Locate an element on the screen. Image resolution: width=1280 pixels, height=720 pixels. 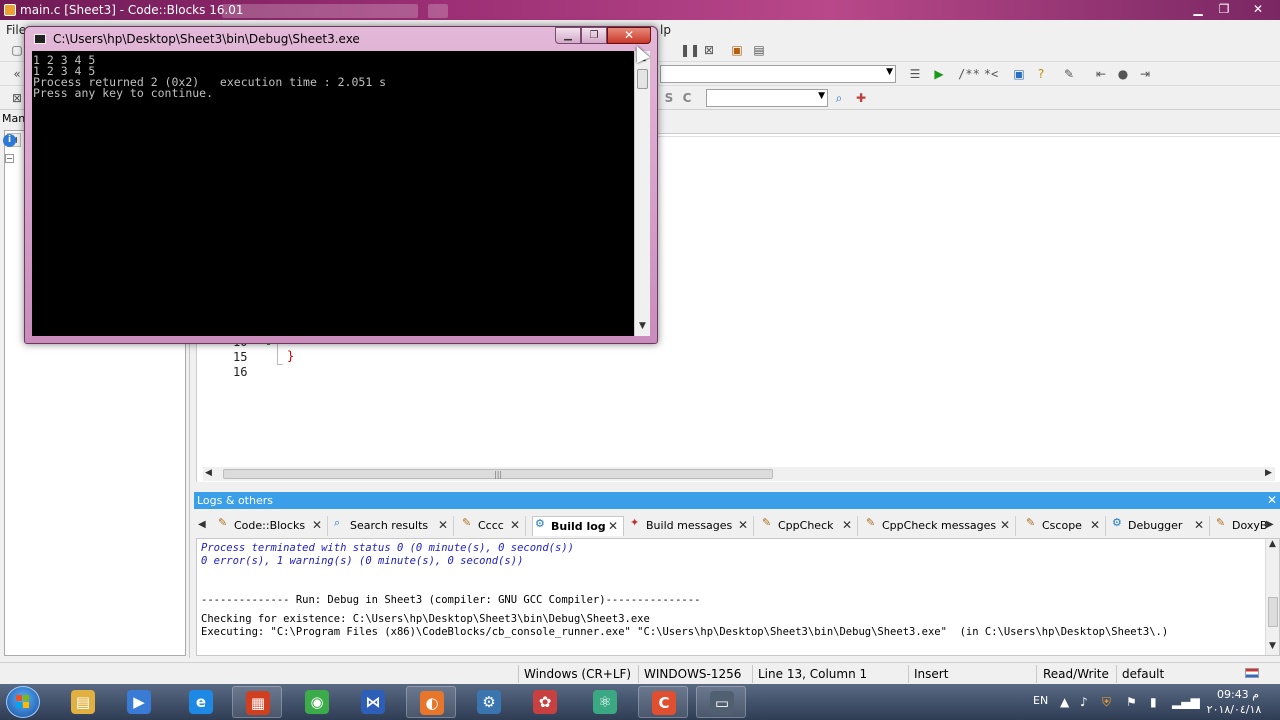
stack-icon: ☰ is located at coordinates (915, 74).